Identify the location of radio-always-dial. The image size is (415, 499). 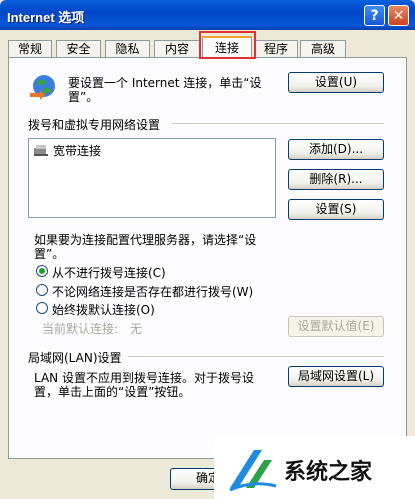
(42, 308).